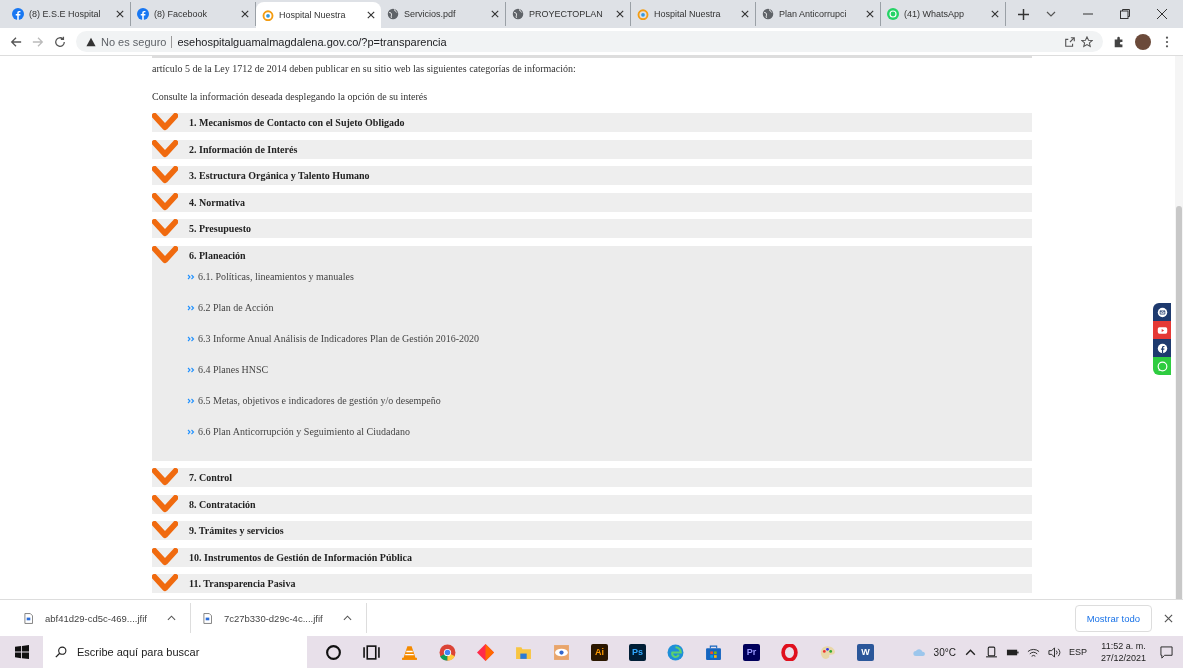  Describe the element at coordinates (276, 276) in the screenshot. I see `document-link: 6.1. Políticas, lineamientos y manuales` at that location.